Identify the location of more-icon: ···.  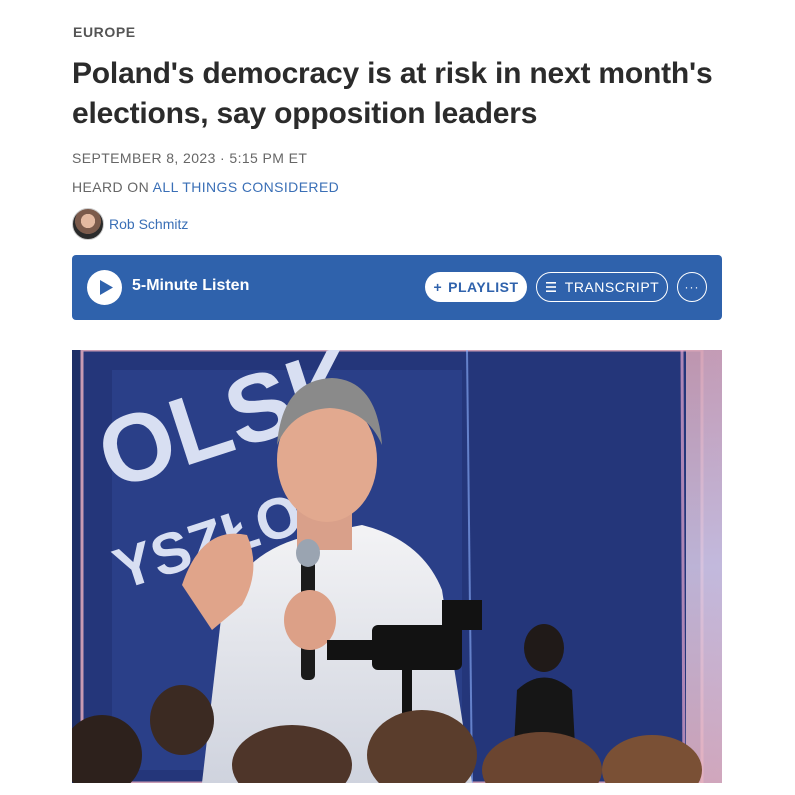
(692, 287).